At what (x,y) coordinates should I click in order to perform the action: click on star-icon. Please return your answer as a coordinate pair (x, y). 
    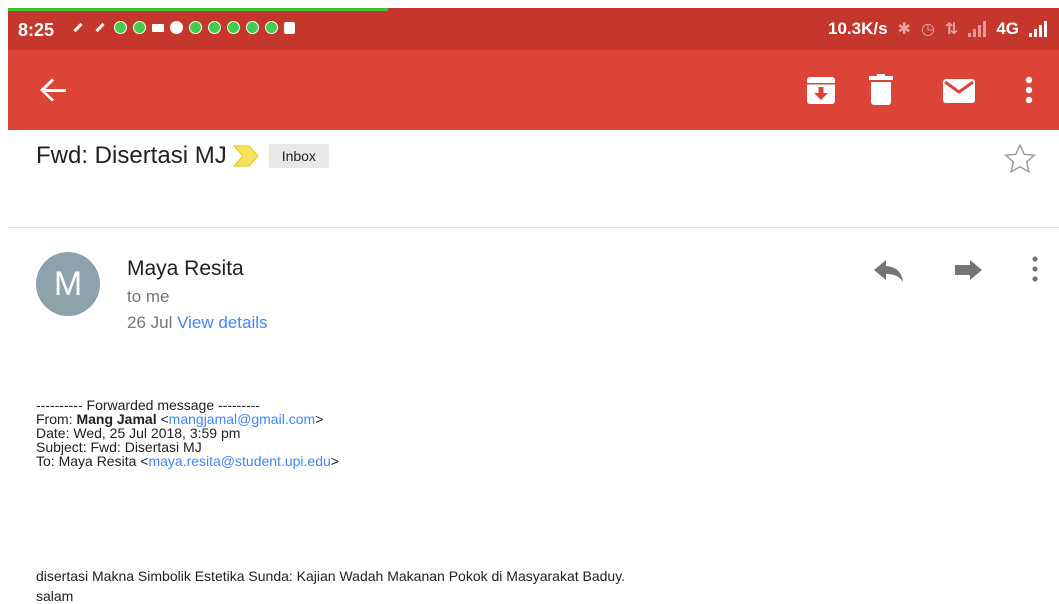
    Looking at the image, I should click on (1020, 158).